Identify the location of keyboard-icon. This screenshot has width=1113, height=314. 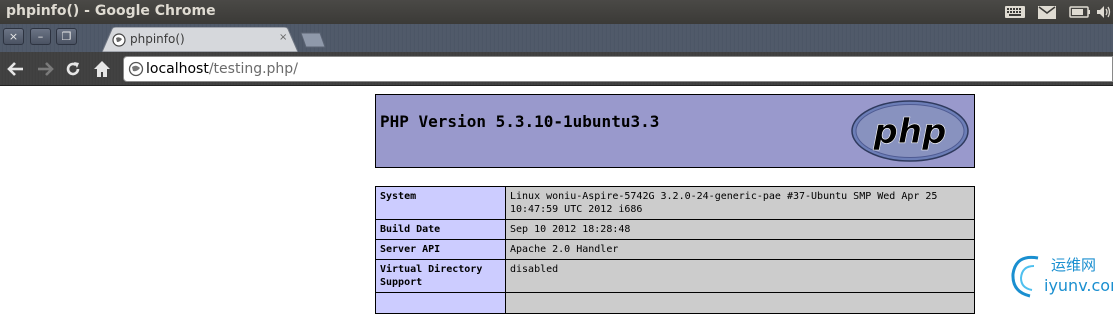
(1015, 12).